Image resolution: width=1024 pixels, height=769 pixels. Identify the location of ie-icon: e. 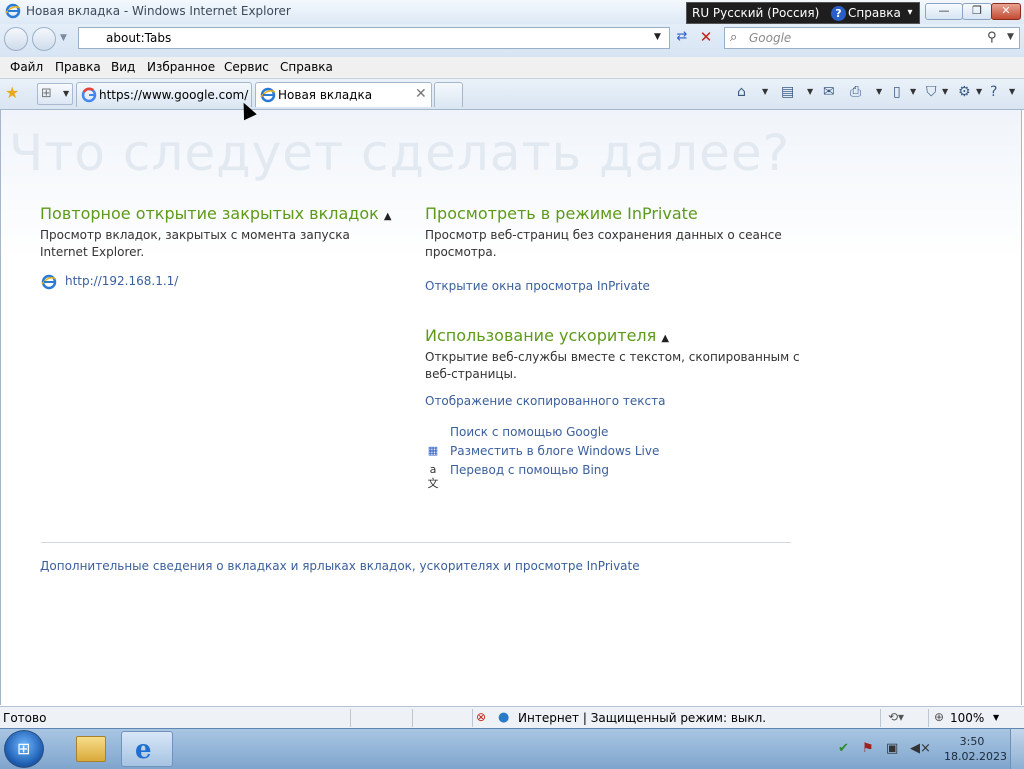
(143, 750).